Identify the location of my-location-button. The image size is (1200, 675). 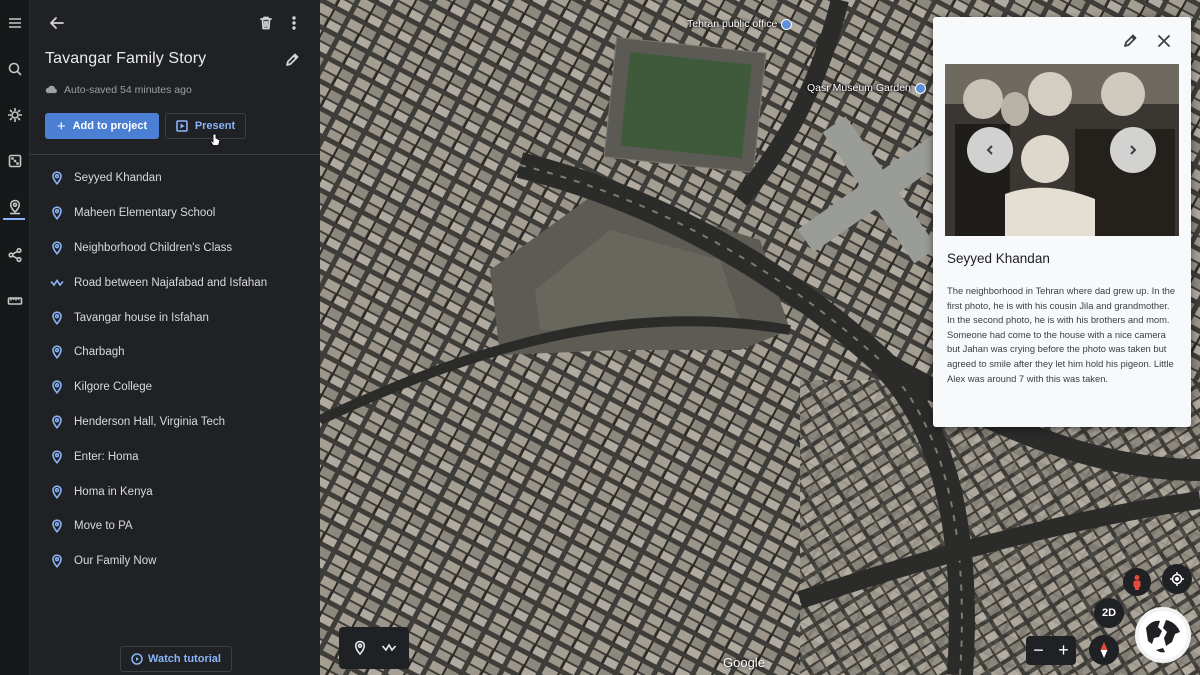
(1177, 579).